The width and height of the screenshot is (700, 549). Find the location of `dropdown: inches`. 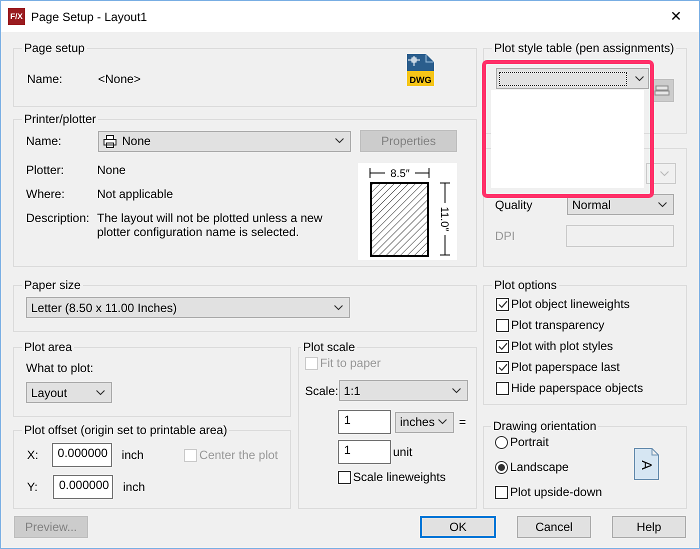

dropdown: inches is located at coordinates (424, 422).